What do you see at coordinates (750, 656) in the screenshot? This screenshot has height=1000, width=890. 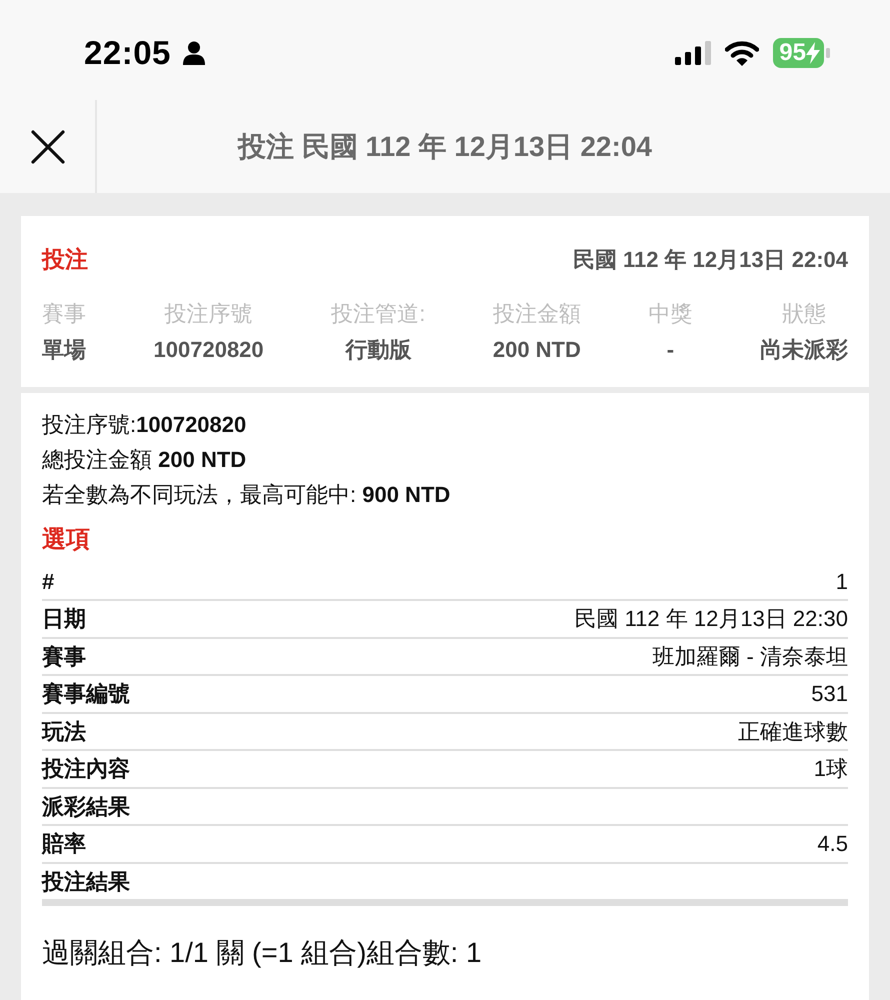 I see `row-value: 班加羅爾 - 清奈泰坦` at bounding box center [750, 656].